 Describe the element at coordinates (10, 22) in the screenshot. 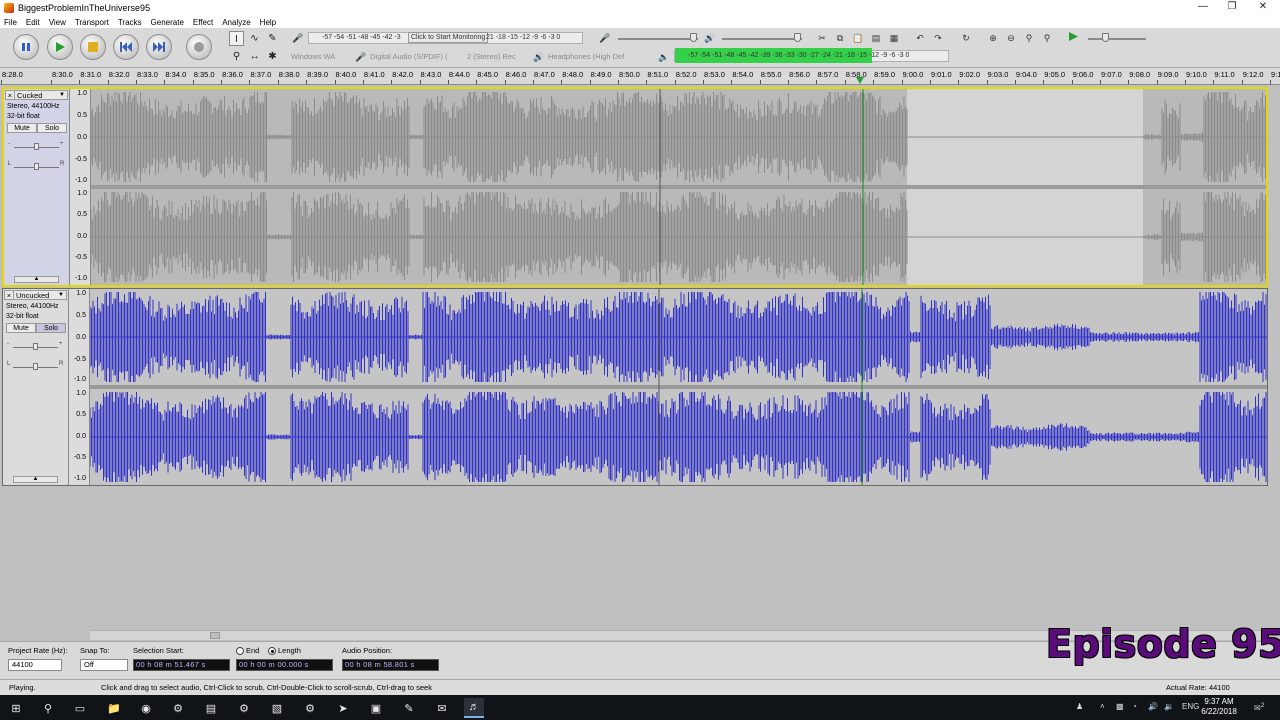

I see `menu-file: File` at that location.